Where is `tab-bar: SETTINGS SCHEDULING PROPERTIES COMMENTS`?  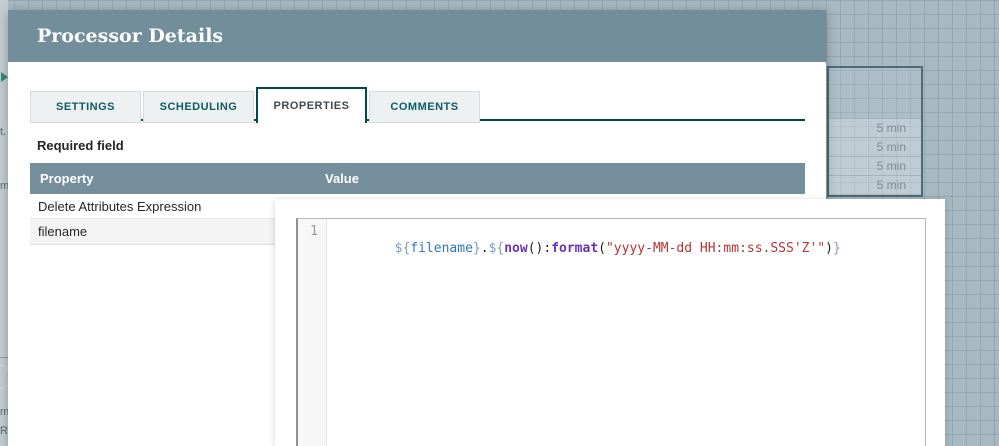 tab-bar: SETTINGS SCHEDULING PROPERTIES COMMENTS is located at coordinates (255, 105).